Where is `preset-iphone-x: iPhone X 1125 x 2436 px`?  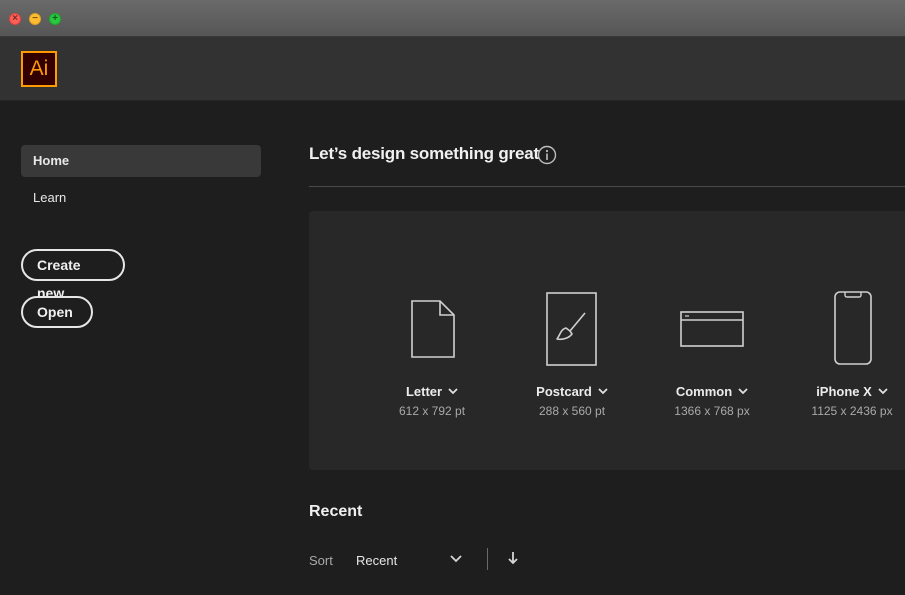
preset-iphone-x: iPhone X 1125 x 2436 px is located at coordinates (846, 340).